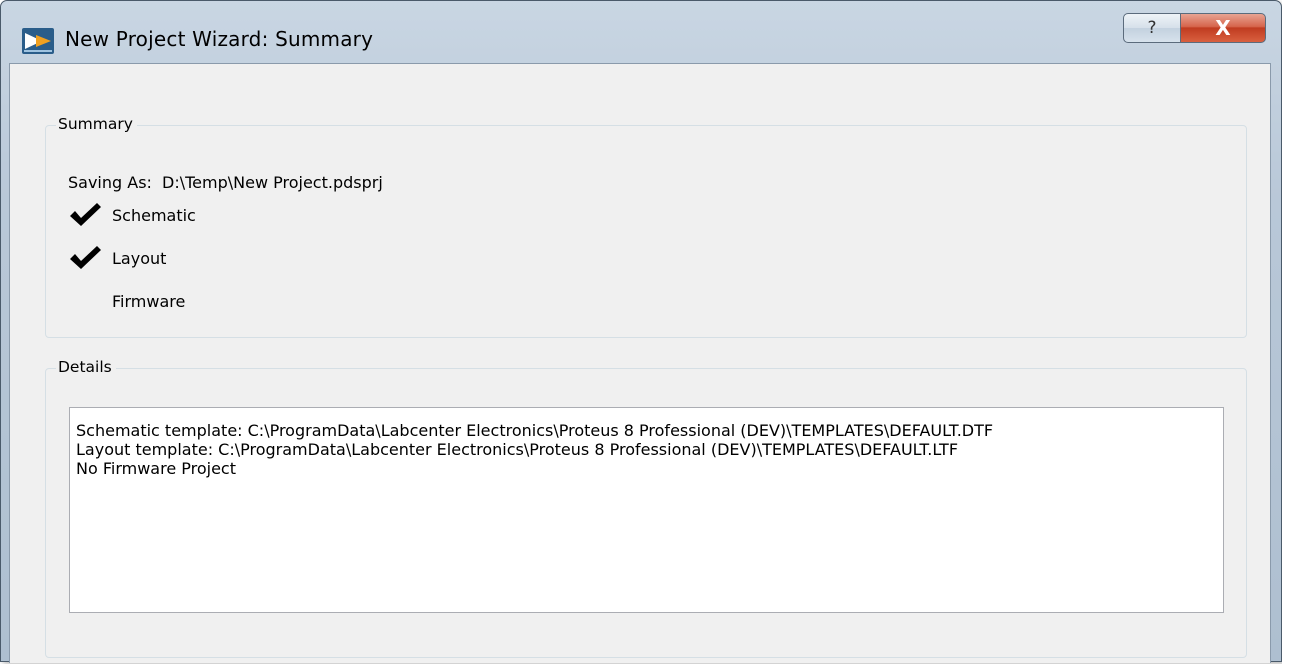 The image size is (1294, 664). I want to click on saving-as-path: D:\Temp\New Project.pdsprj, so click(272, 182).